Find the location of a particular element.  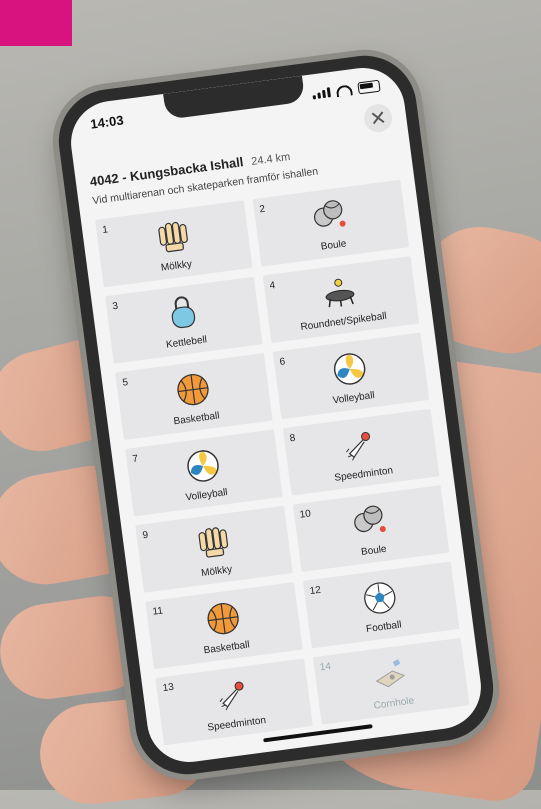

card-number: 13 is located at coordinates (168, 688).